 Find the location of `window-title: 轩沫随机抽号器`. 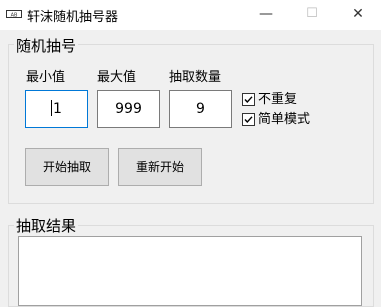

window-title: 轩沫随机抽号器 is located at coordinates (73, 17).